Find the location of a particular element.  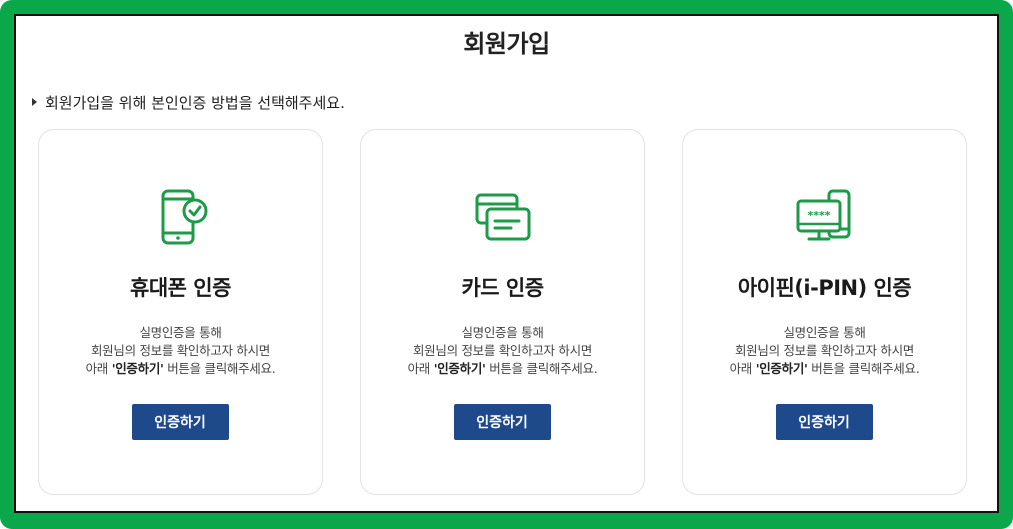

guide-text-row: 회원가입을 위해 본인인증 방법을 선택해주세요. is located at coordinates (188, 102).